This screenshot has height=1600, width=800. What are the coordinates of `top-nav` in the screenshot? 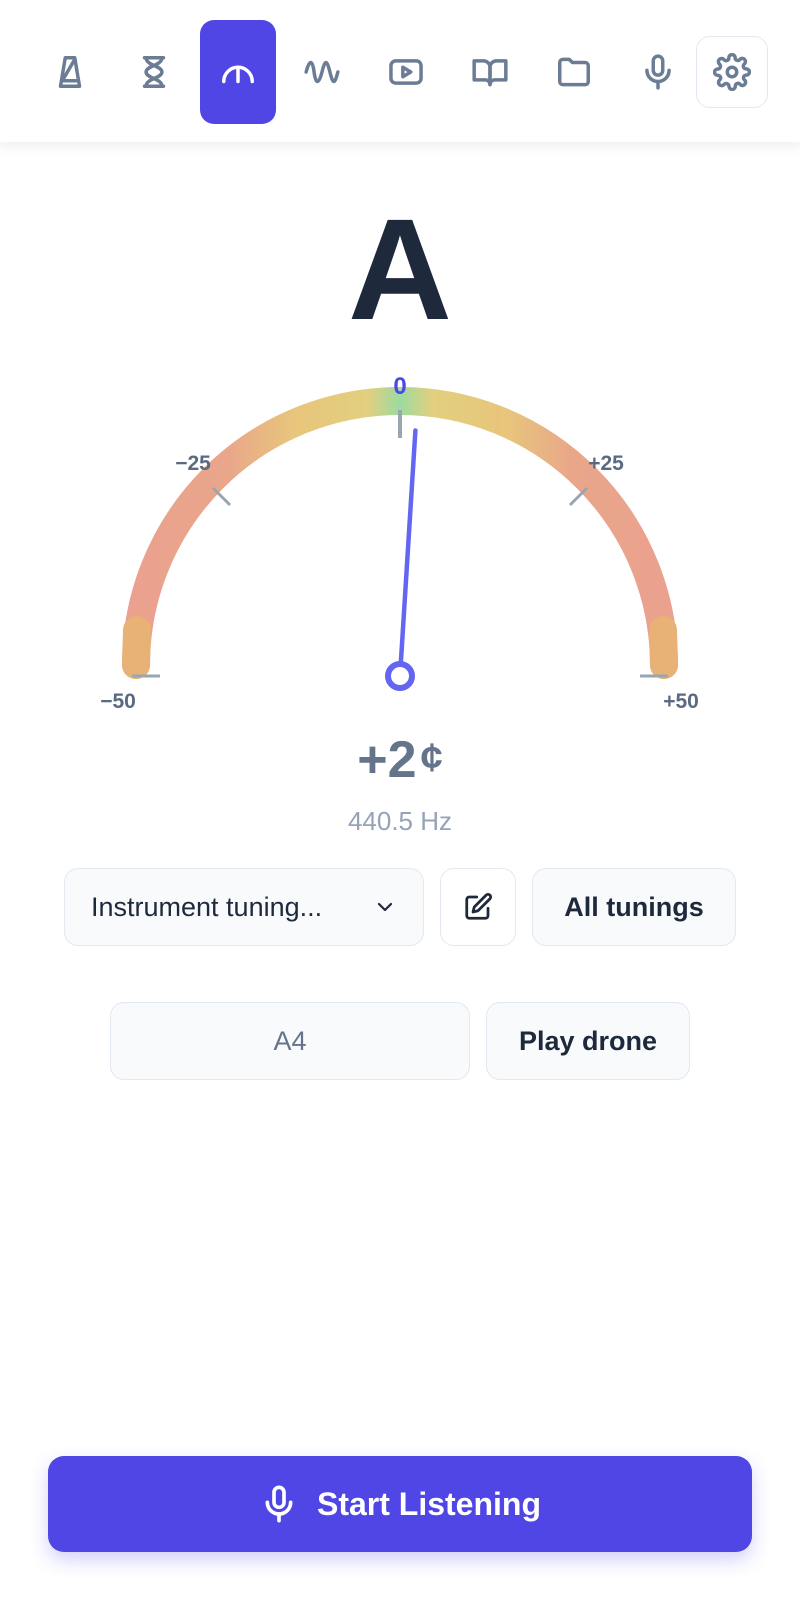 It's located at (400, 71).